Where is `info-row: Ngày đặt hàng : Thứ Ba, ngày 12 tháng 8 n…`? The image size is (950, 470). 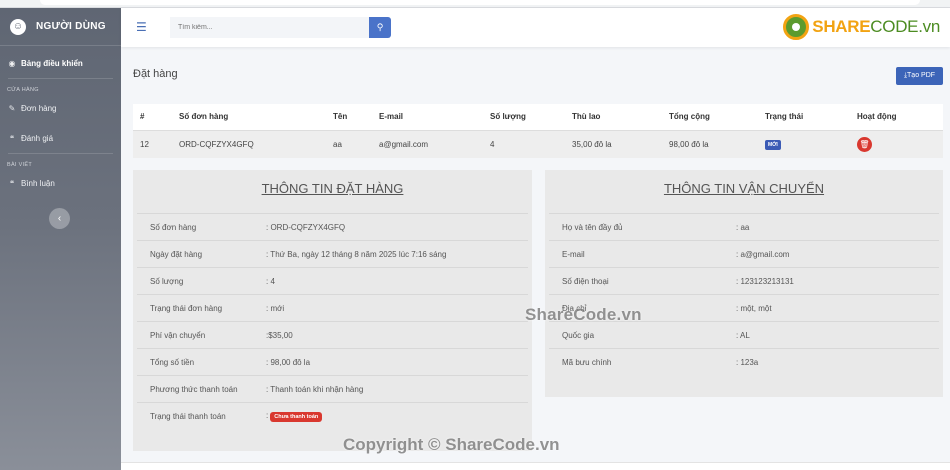 info-row: Ngày đặt hàng : Thứ Ba, ngày 12 tháng 8 n… is located at coordinates (332, 253).